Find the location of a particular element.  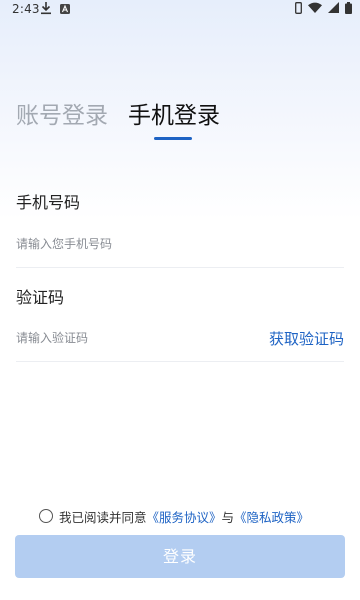

agreement-conjunction: 与 is located at coordinates (228, 517).